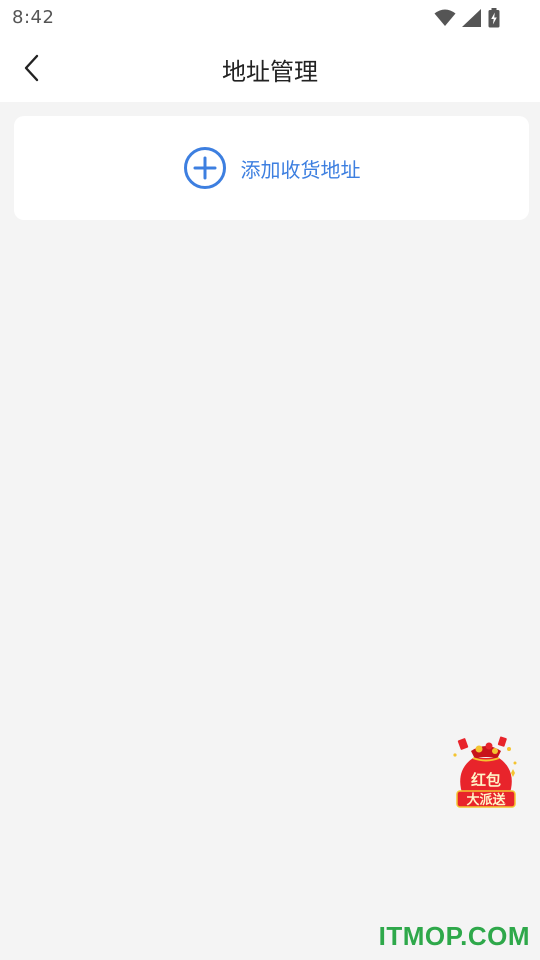 Image resolution: width=540 pixels, height=960 pixels. I want to click on battery-charging-icon, so click(494, 18).